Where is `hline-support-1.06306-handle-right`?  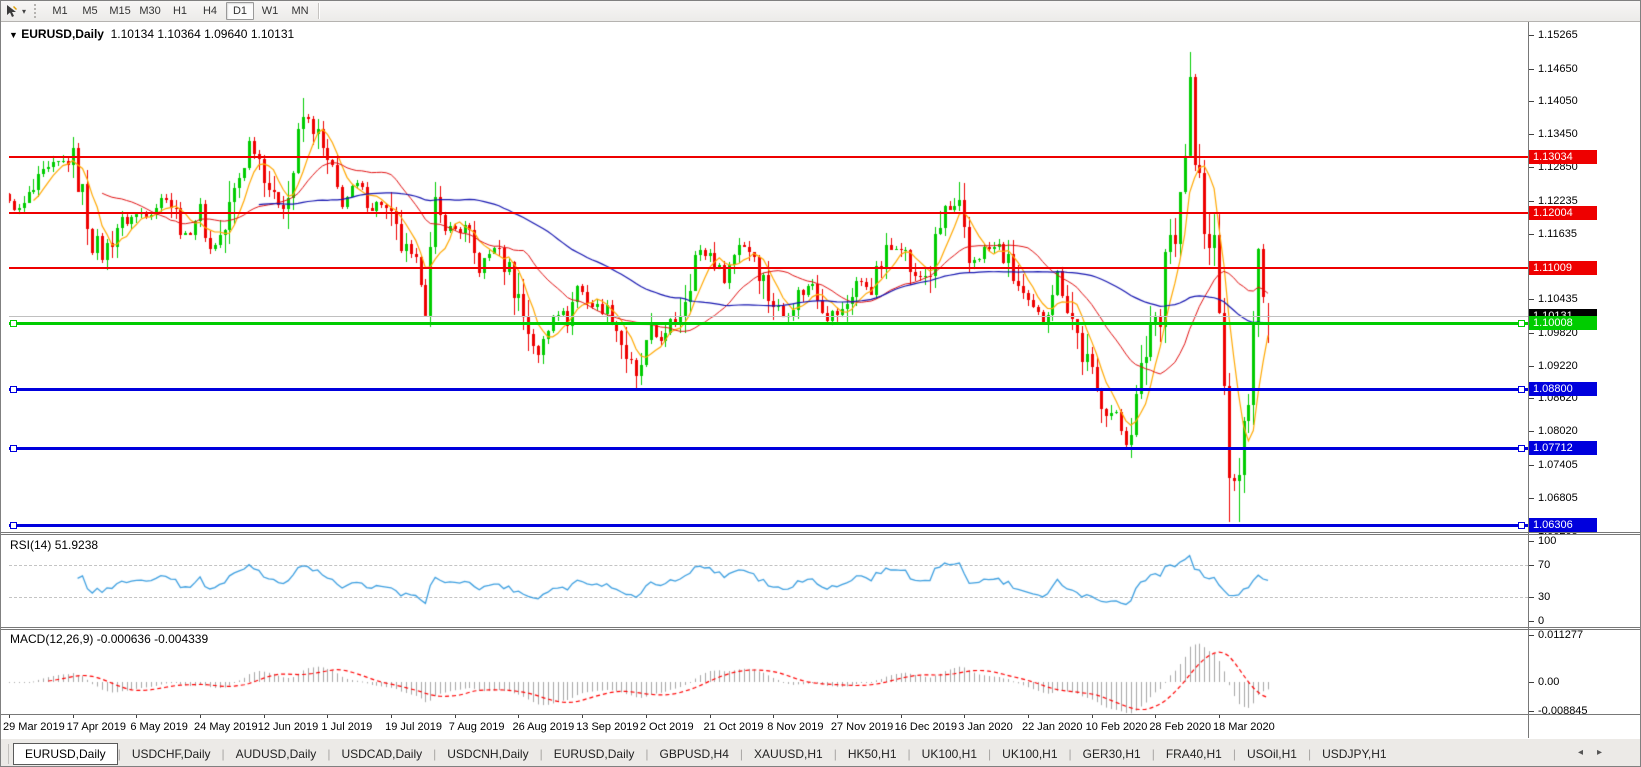 hline-support-1.06306-handle-right is located at coordinates (1521, 525).